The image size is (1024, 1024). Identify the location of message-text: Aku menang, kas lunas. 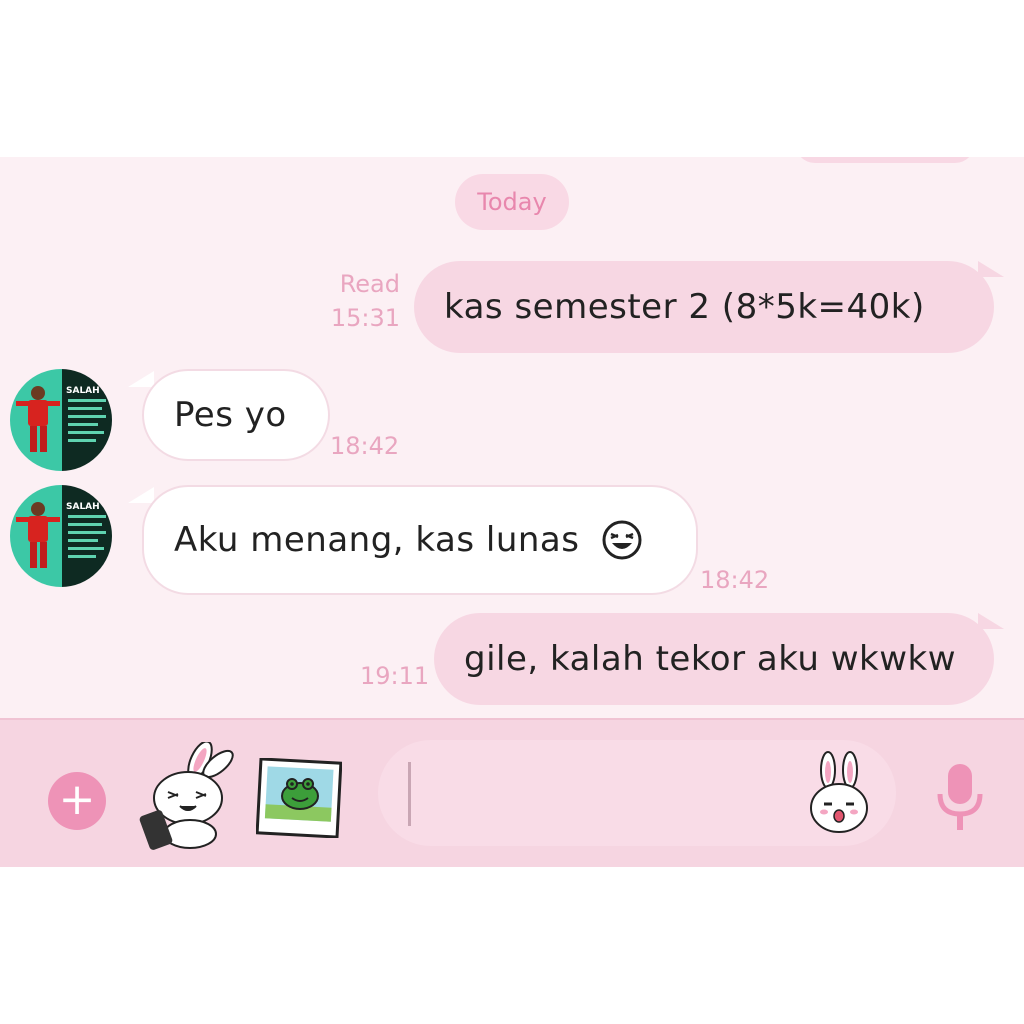
(377, 540).